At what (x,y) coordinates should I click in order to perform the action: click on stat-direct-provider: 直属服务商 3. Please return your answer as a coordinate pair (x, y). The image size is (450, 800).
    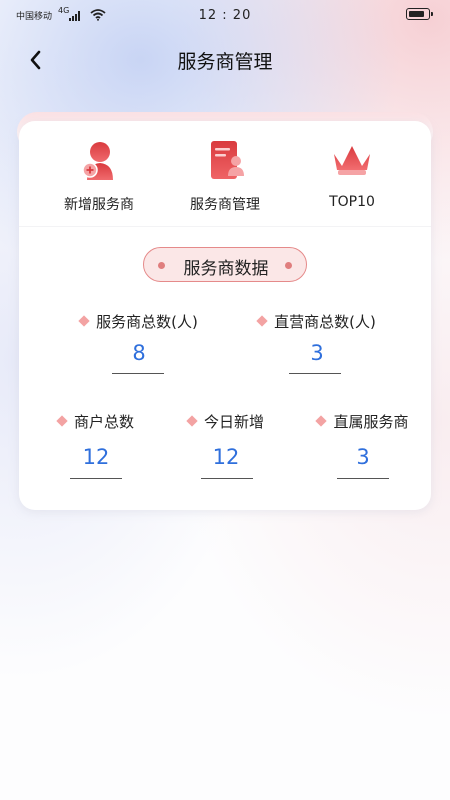
    Looking at the image, I should click on (363, 446).